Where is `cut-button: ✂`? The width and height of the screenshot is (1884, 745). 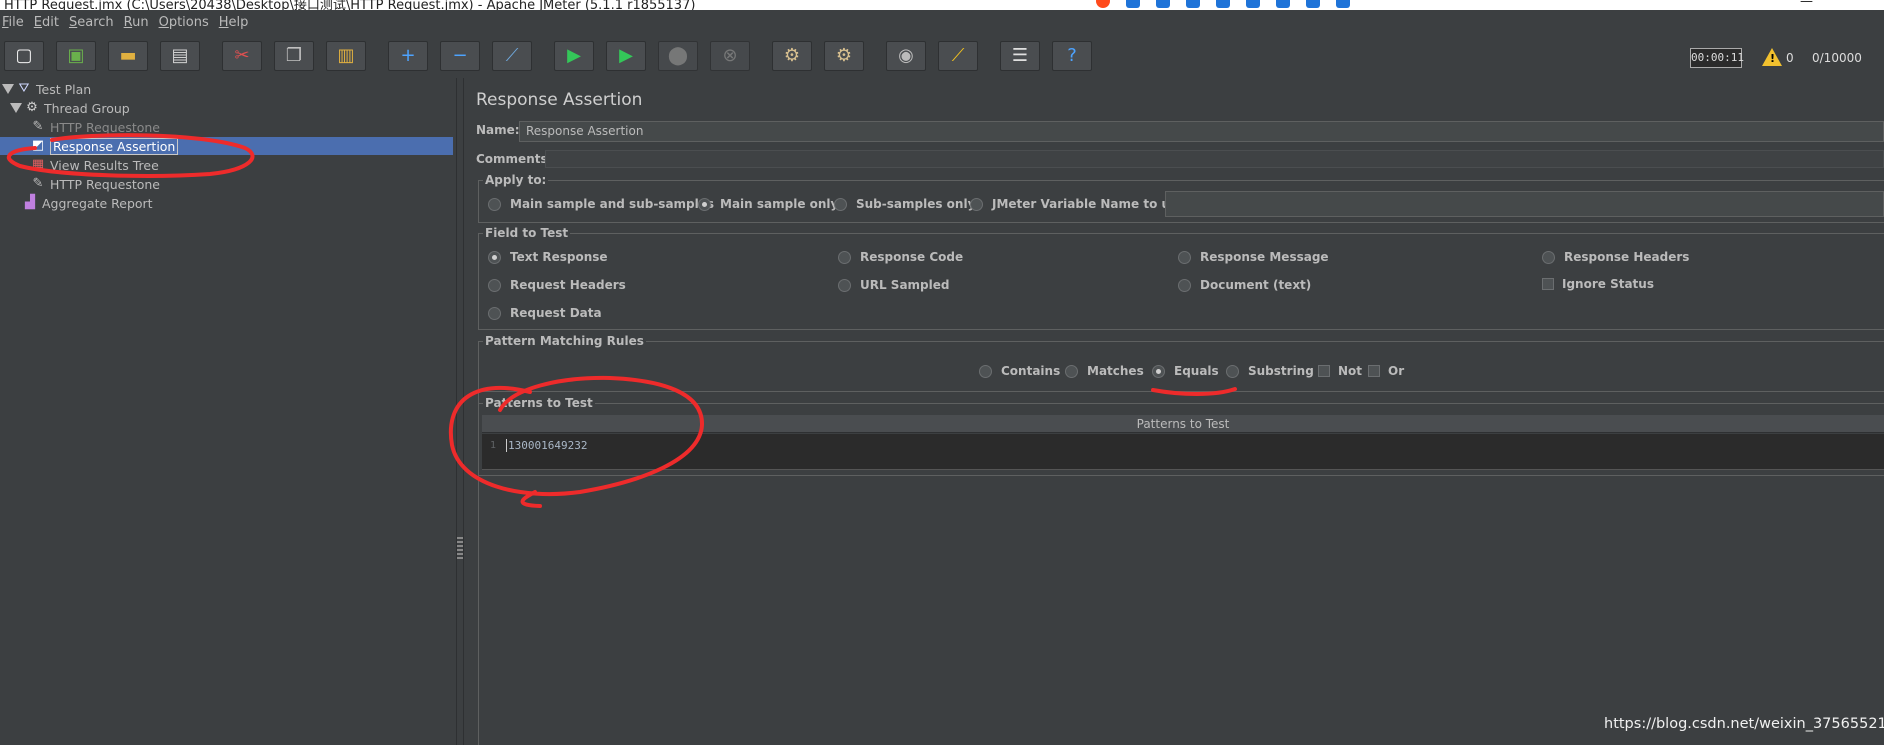 cut-button: ✂ is located at coordinates (242, 56).